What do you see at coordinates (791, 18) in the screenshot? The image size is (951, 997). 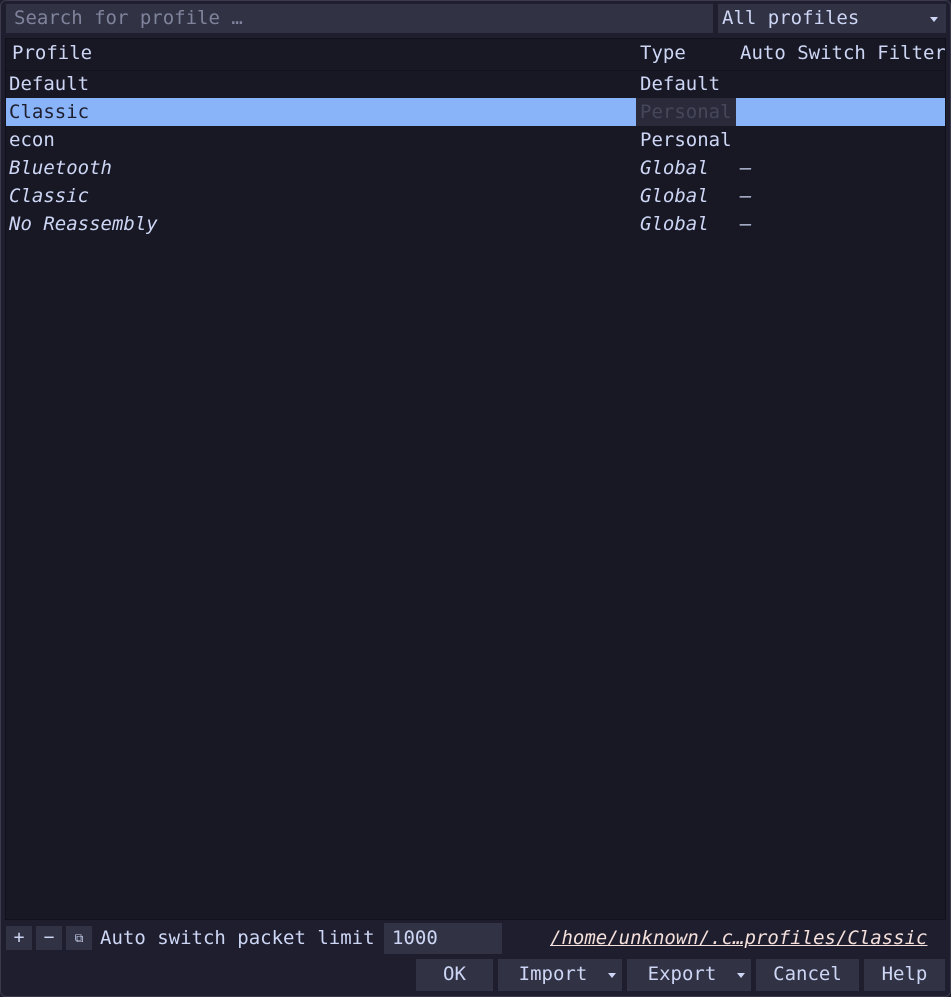 I see `profile-filter-value: All profiles` at bounding box center [791, 18].